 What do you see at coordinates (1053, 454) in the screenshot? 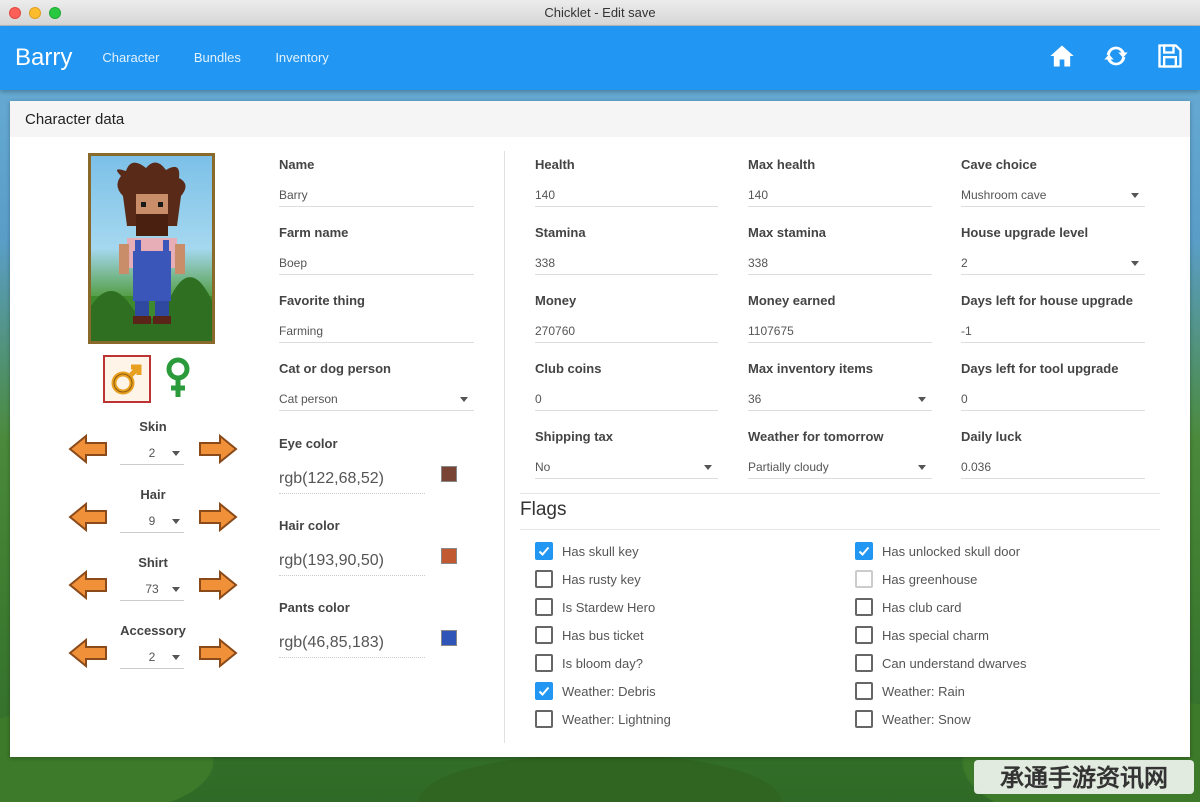
I see `daily-luck-field: Daily luck 0.036` at bounding box center [1053, 454].